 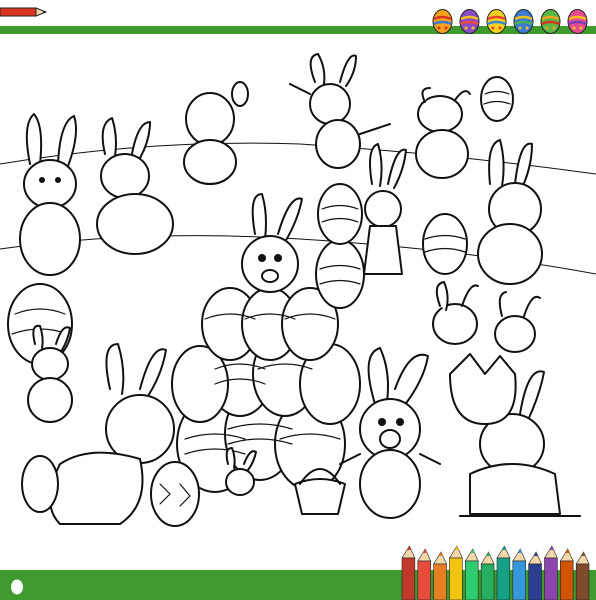 I want to click on colored-pencils-icon, so click(x=495, y=572).